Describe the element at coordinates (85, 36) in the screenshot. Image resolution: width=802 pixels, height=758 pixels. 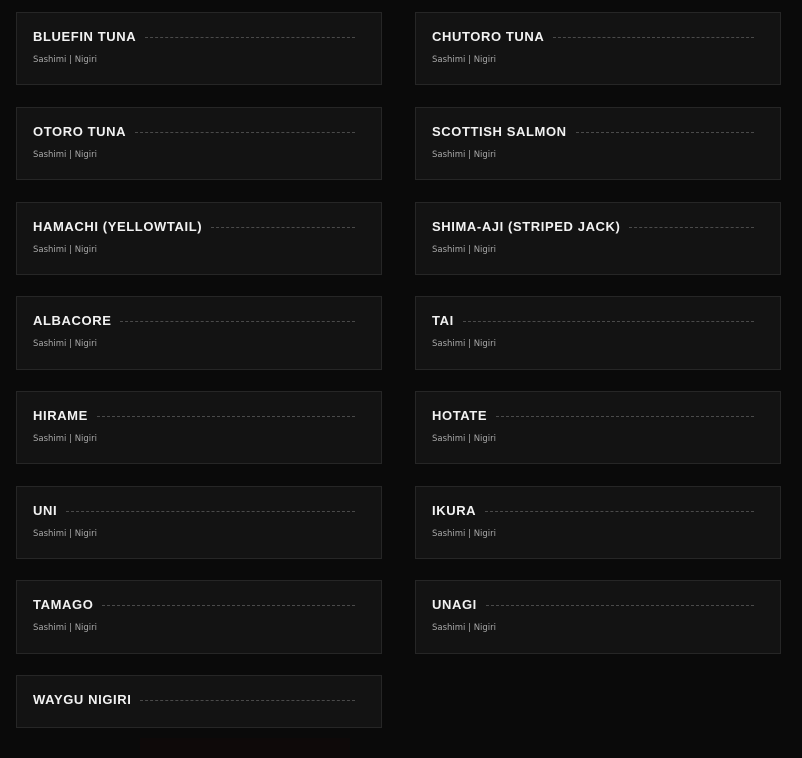
I see `menu-item-name: BLUEFIN TUNA` at that location.